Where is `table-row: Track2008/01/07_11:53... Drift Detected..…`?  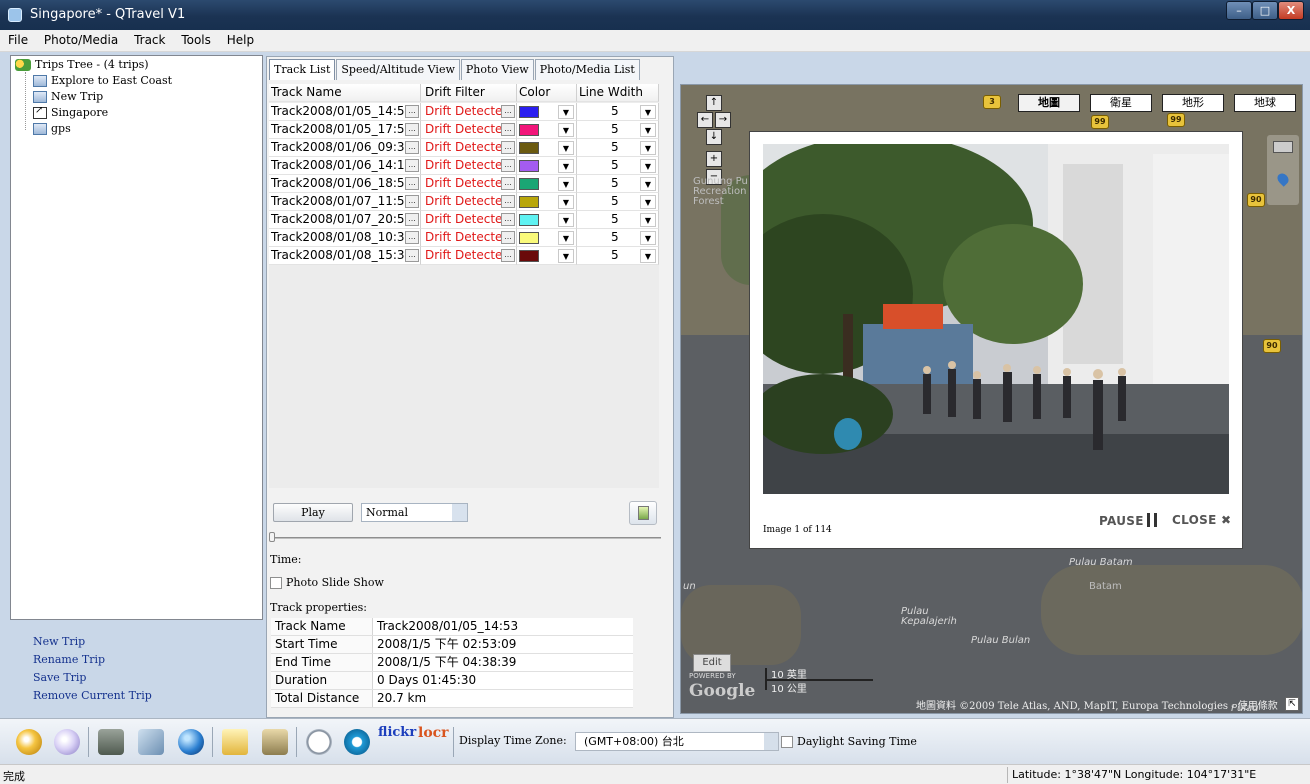 table-row: Track2008/01/07_11:53... Drift Detected..… is located at coordinates (464, 202).